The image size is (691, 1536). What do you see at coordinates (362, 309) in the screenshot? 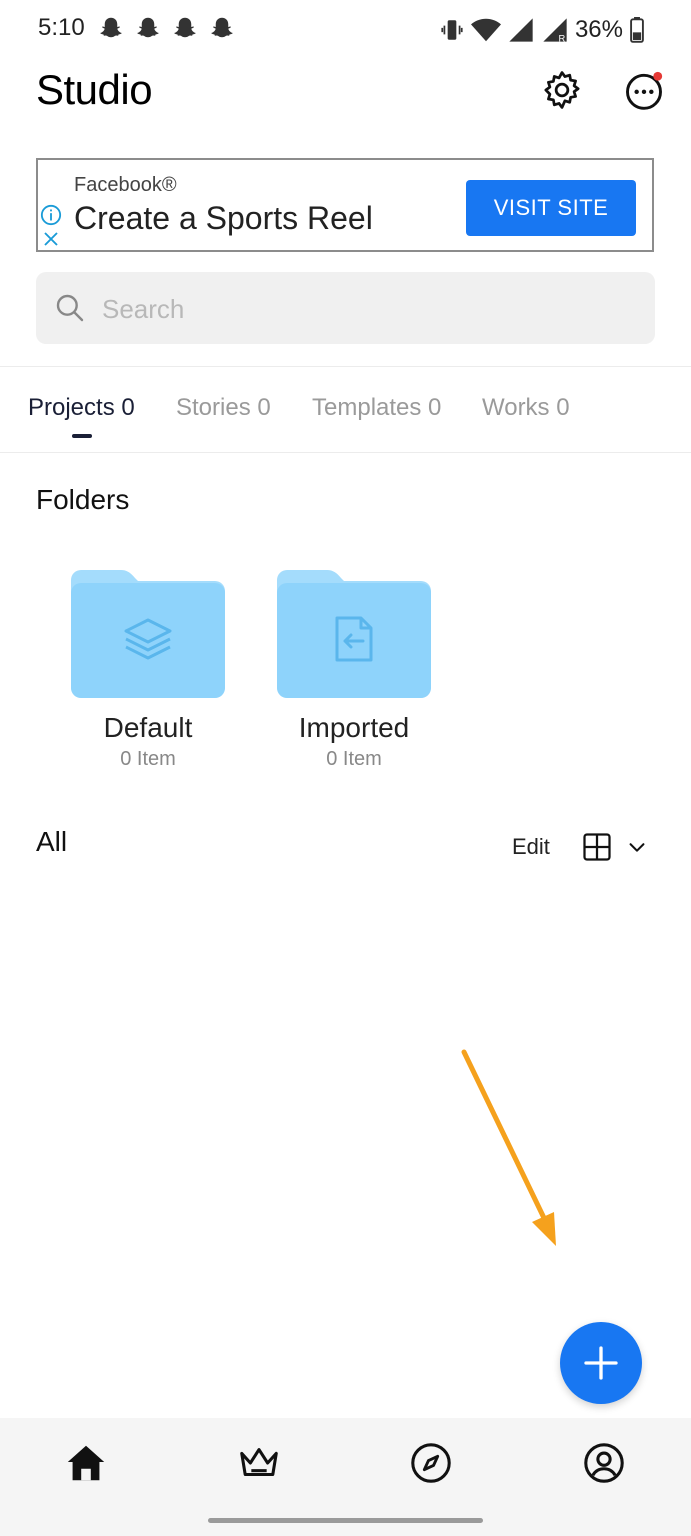
I see `search-input` at bounding box center [362, 309].